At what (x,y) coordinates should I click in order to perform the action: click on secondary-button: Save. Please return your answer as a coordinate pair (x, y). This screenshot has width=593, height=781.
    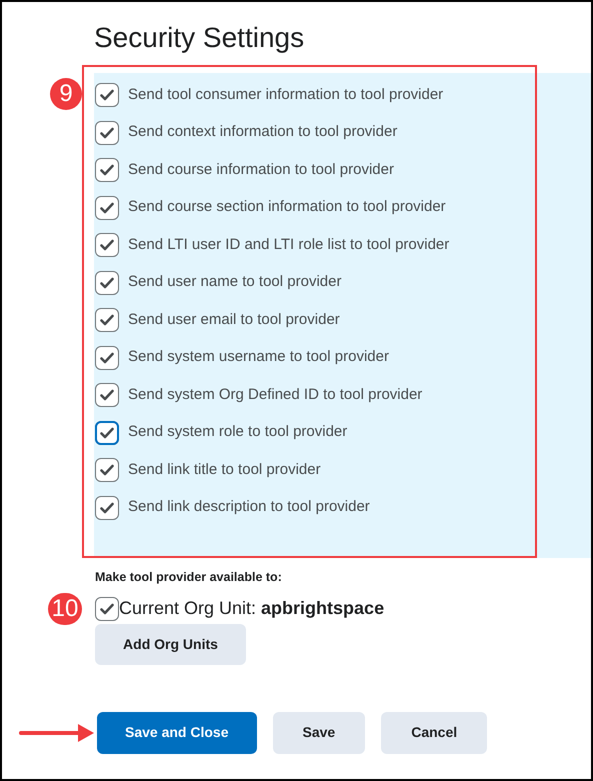
    Looking at the image, I should click on (319, 733).